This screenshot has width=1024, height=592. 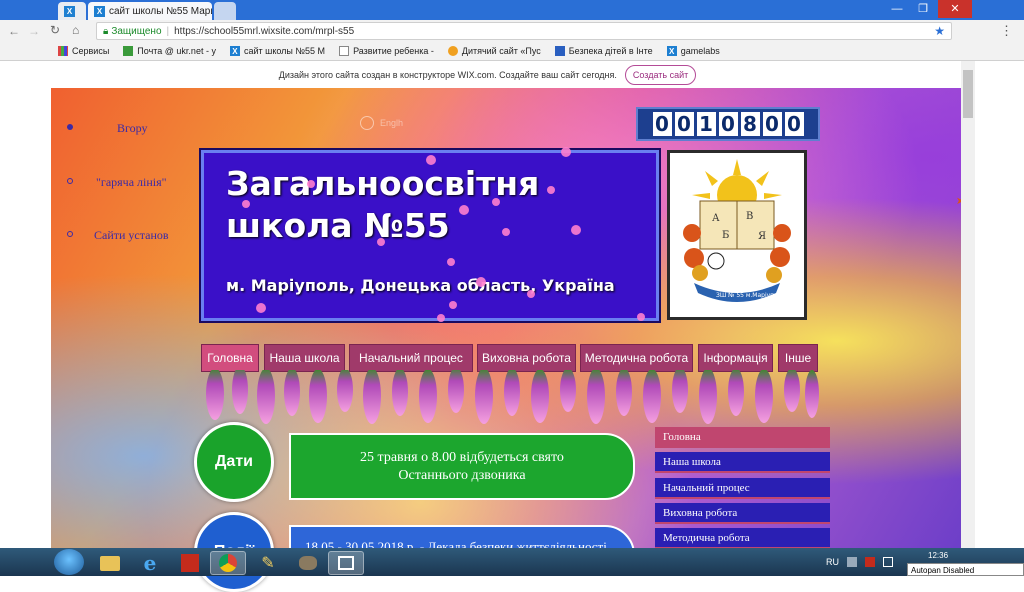 What do you see at coordinates (897, 9) in the screenshot?
I see `minimize-button: —` at bounding box center [897, 9].